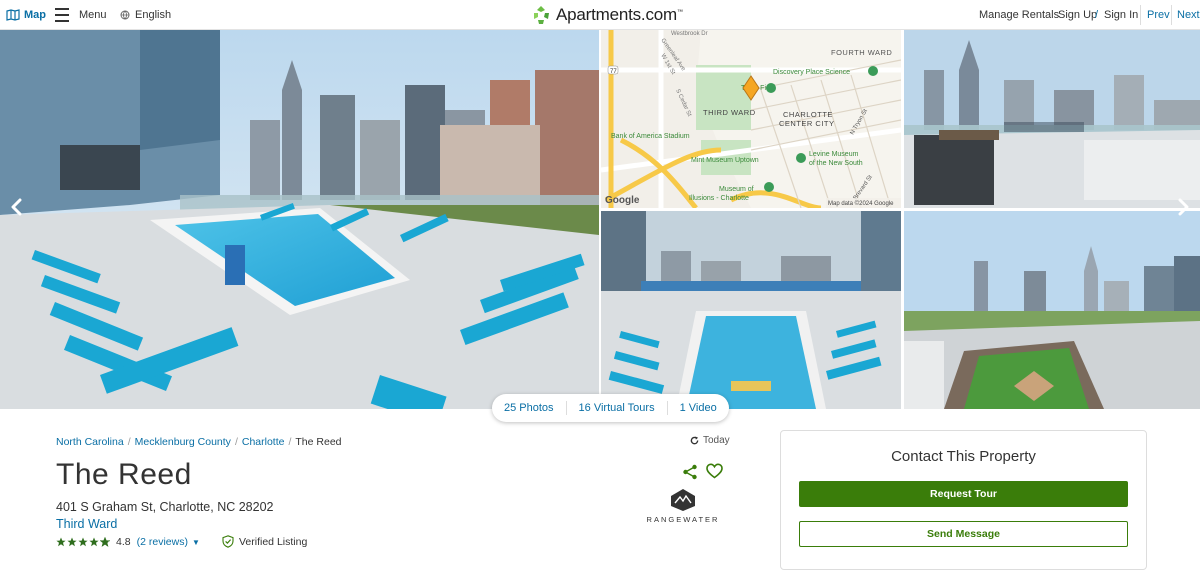 The width and height of the screenshot is (1200, 570). Describe the element at coordinates (273, 541) in the screenshot. I see `verified-listing-label: Verified Listing` at that location.